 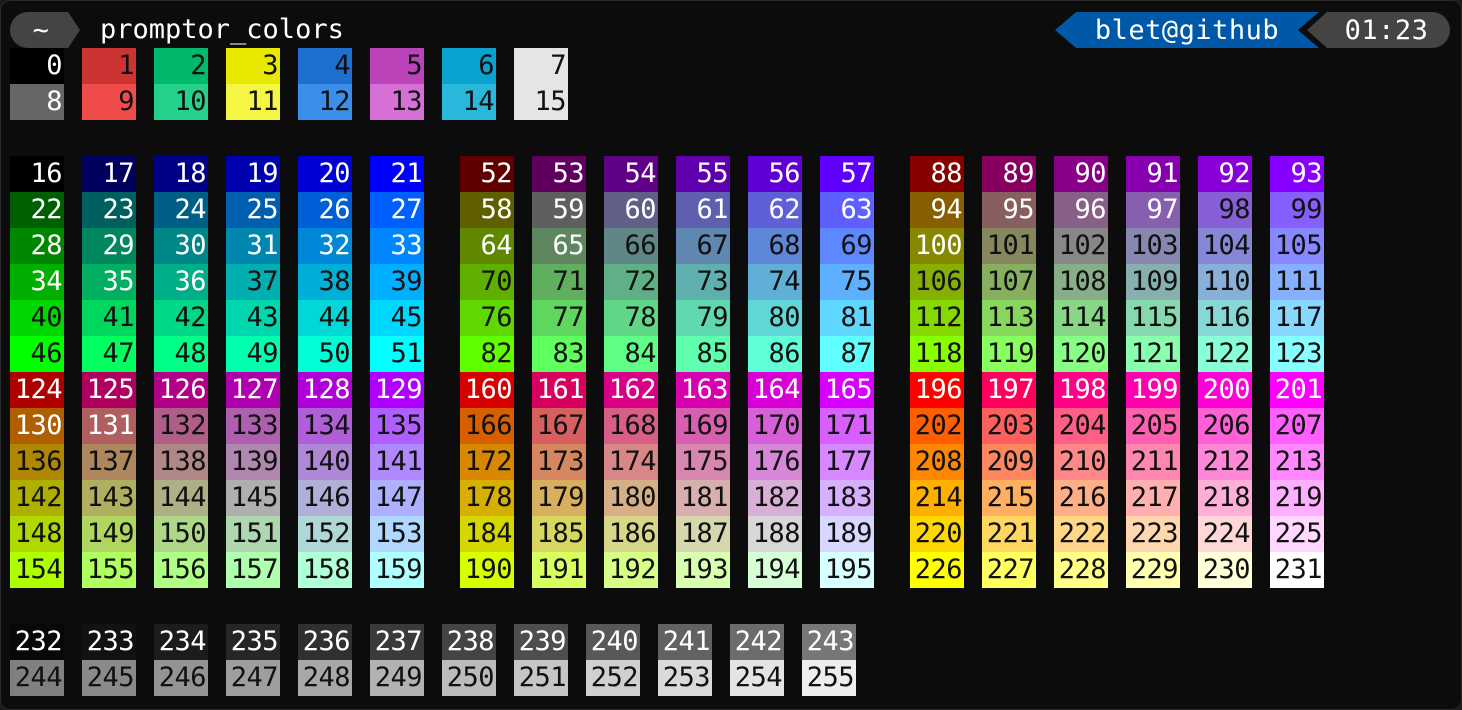 What do you see at coordinates (397, 498) in the screenshot?
I see `color-swatch-147: 147` at bounding box center [397, 498].